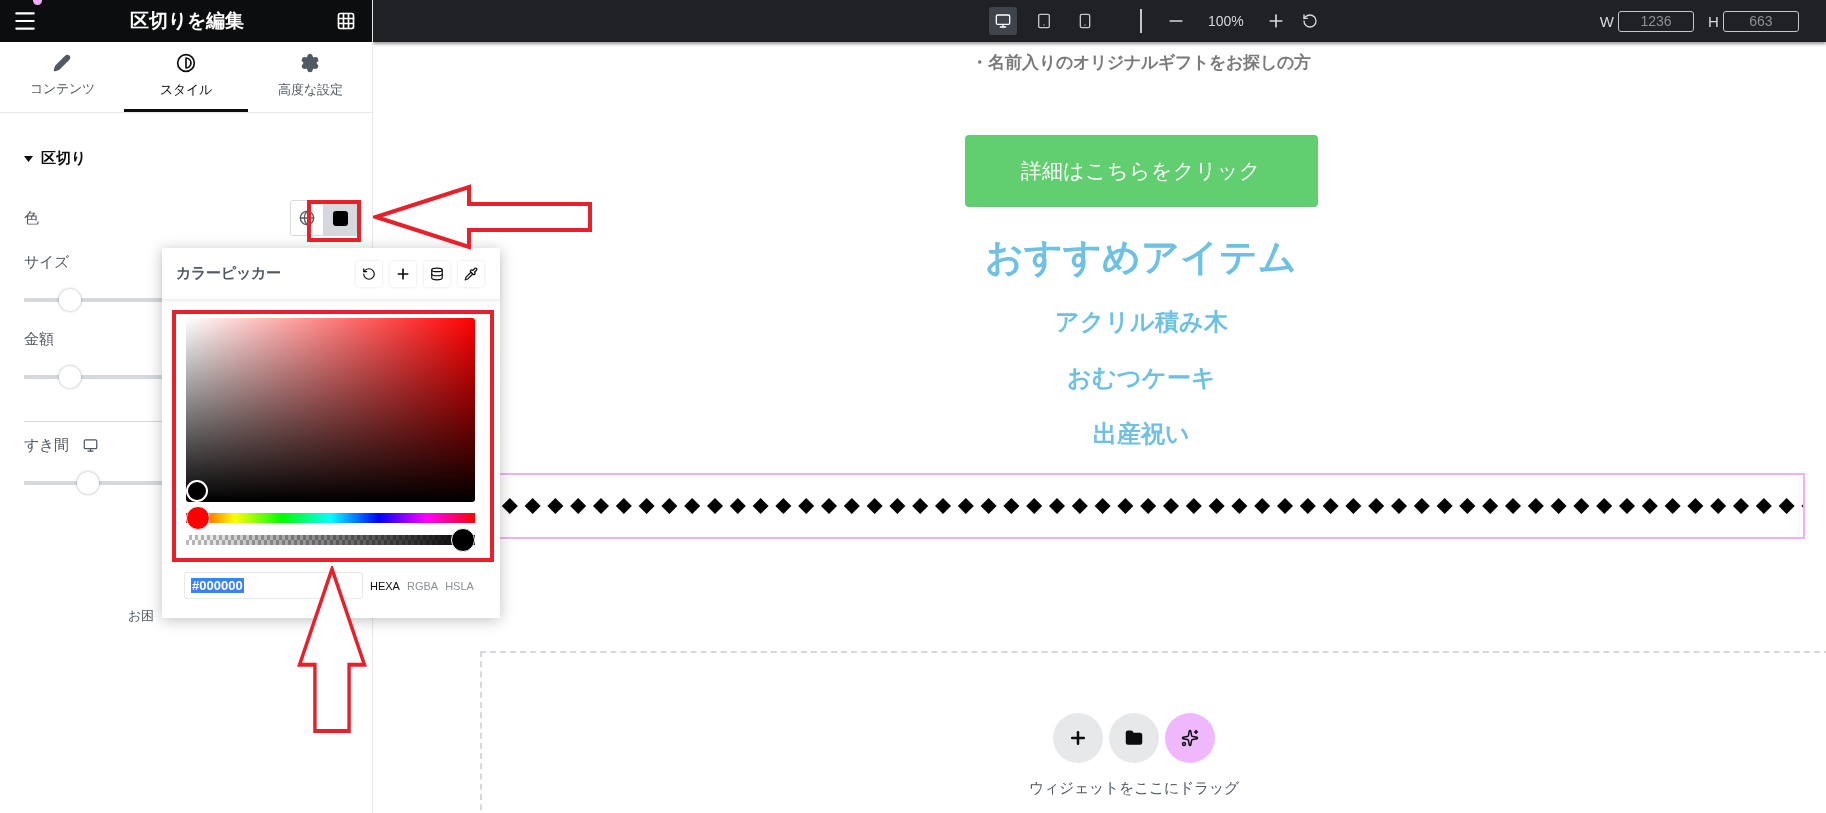 The image size is (1826, 813). I want to click on eyedropper-icon, so click(471, 273).